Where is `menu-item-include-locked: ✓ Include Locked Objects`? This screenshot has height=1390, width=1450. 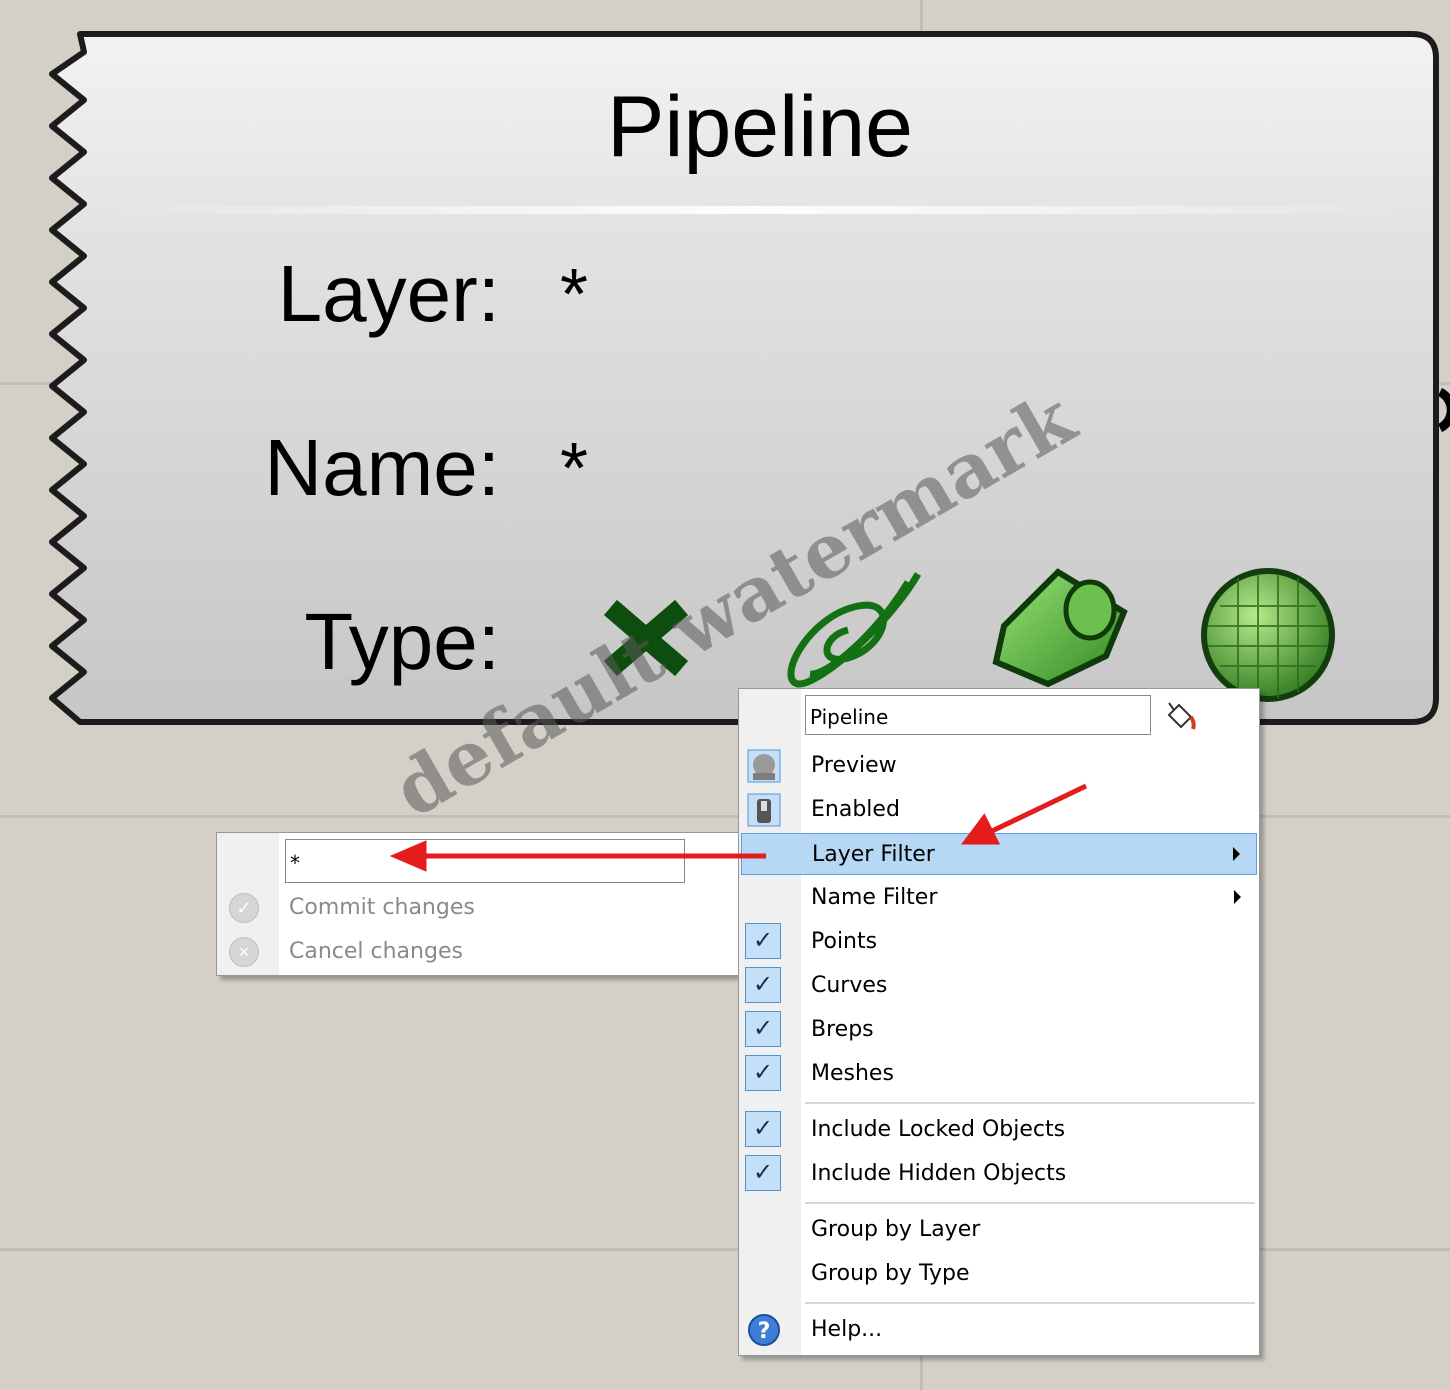 menu-item-include-locked: ✓ Include Locked Objects is located at coordinates (999, 1130).